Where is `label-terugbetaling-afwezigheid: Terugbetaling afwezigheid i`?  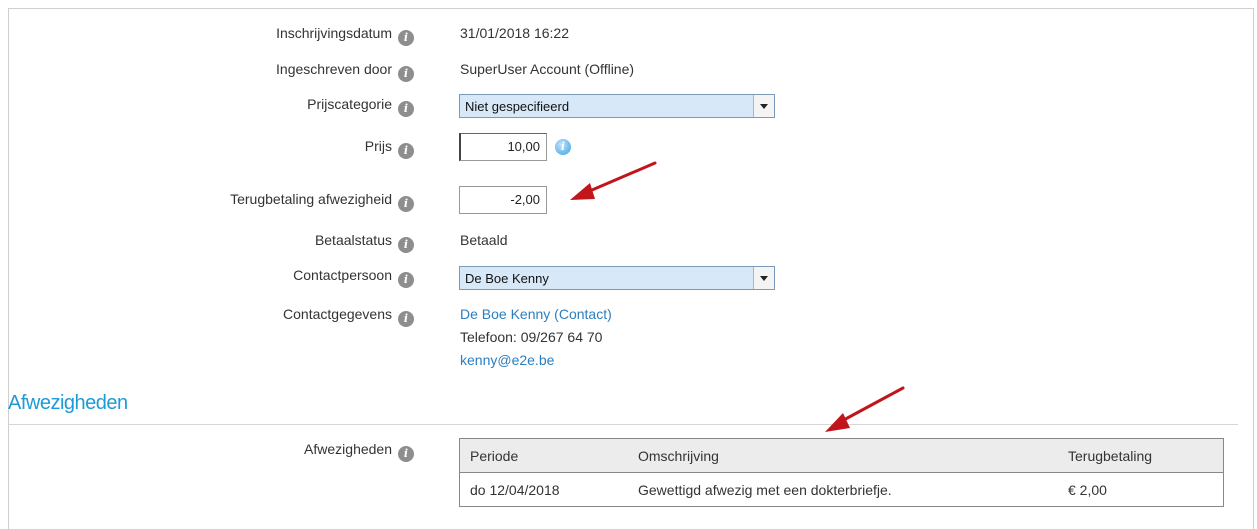 label-terugbetaling-afwezigheid: Terugbetaling afwezigheid i is located at coordinates (322, 201).